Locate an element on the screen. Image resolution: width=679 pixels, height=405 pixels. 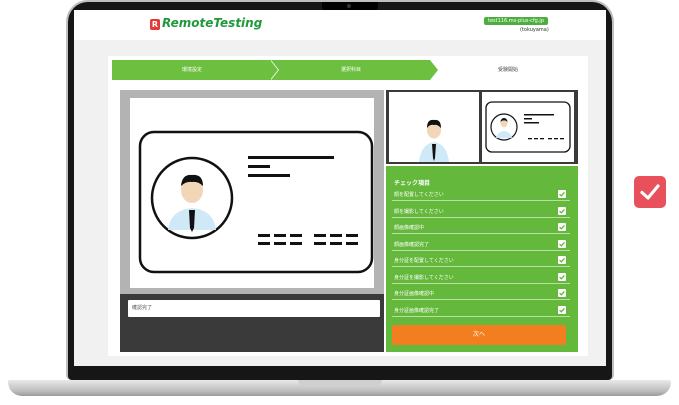
step-subject: 選択科目 is located at coordinates (351, 70).